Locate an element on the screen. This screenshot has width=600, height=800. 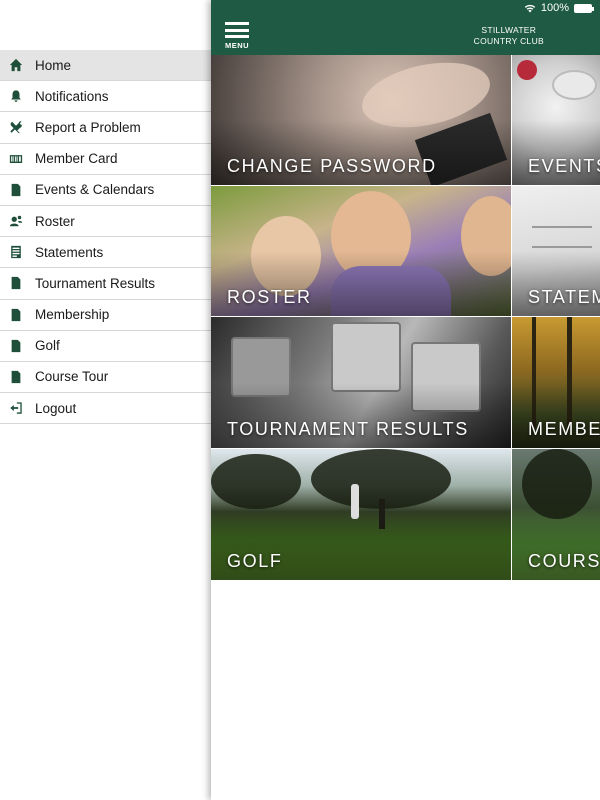
tools-icon is located at coordinates (16, 127).